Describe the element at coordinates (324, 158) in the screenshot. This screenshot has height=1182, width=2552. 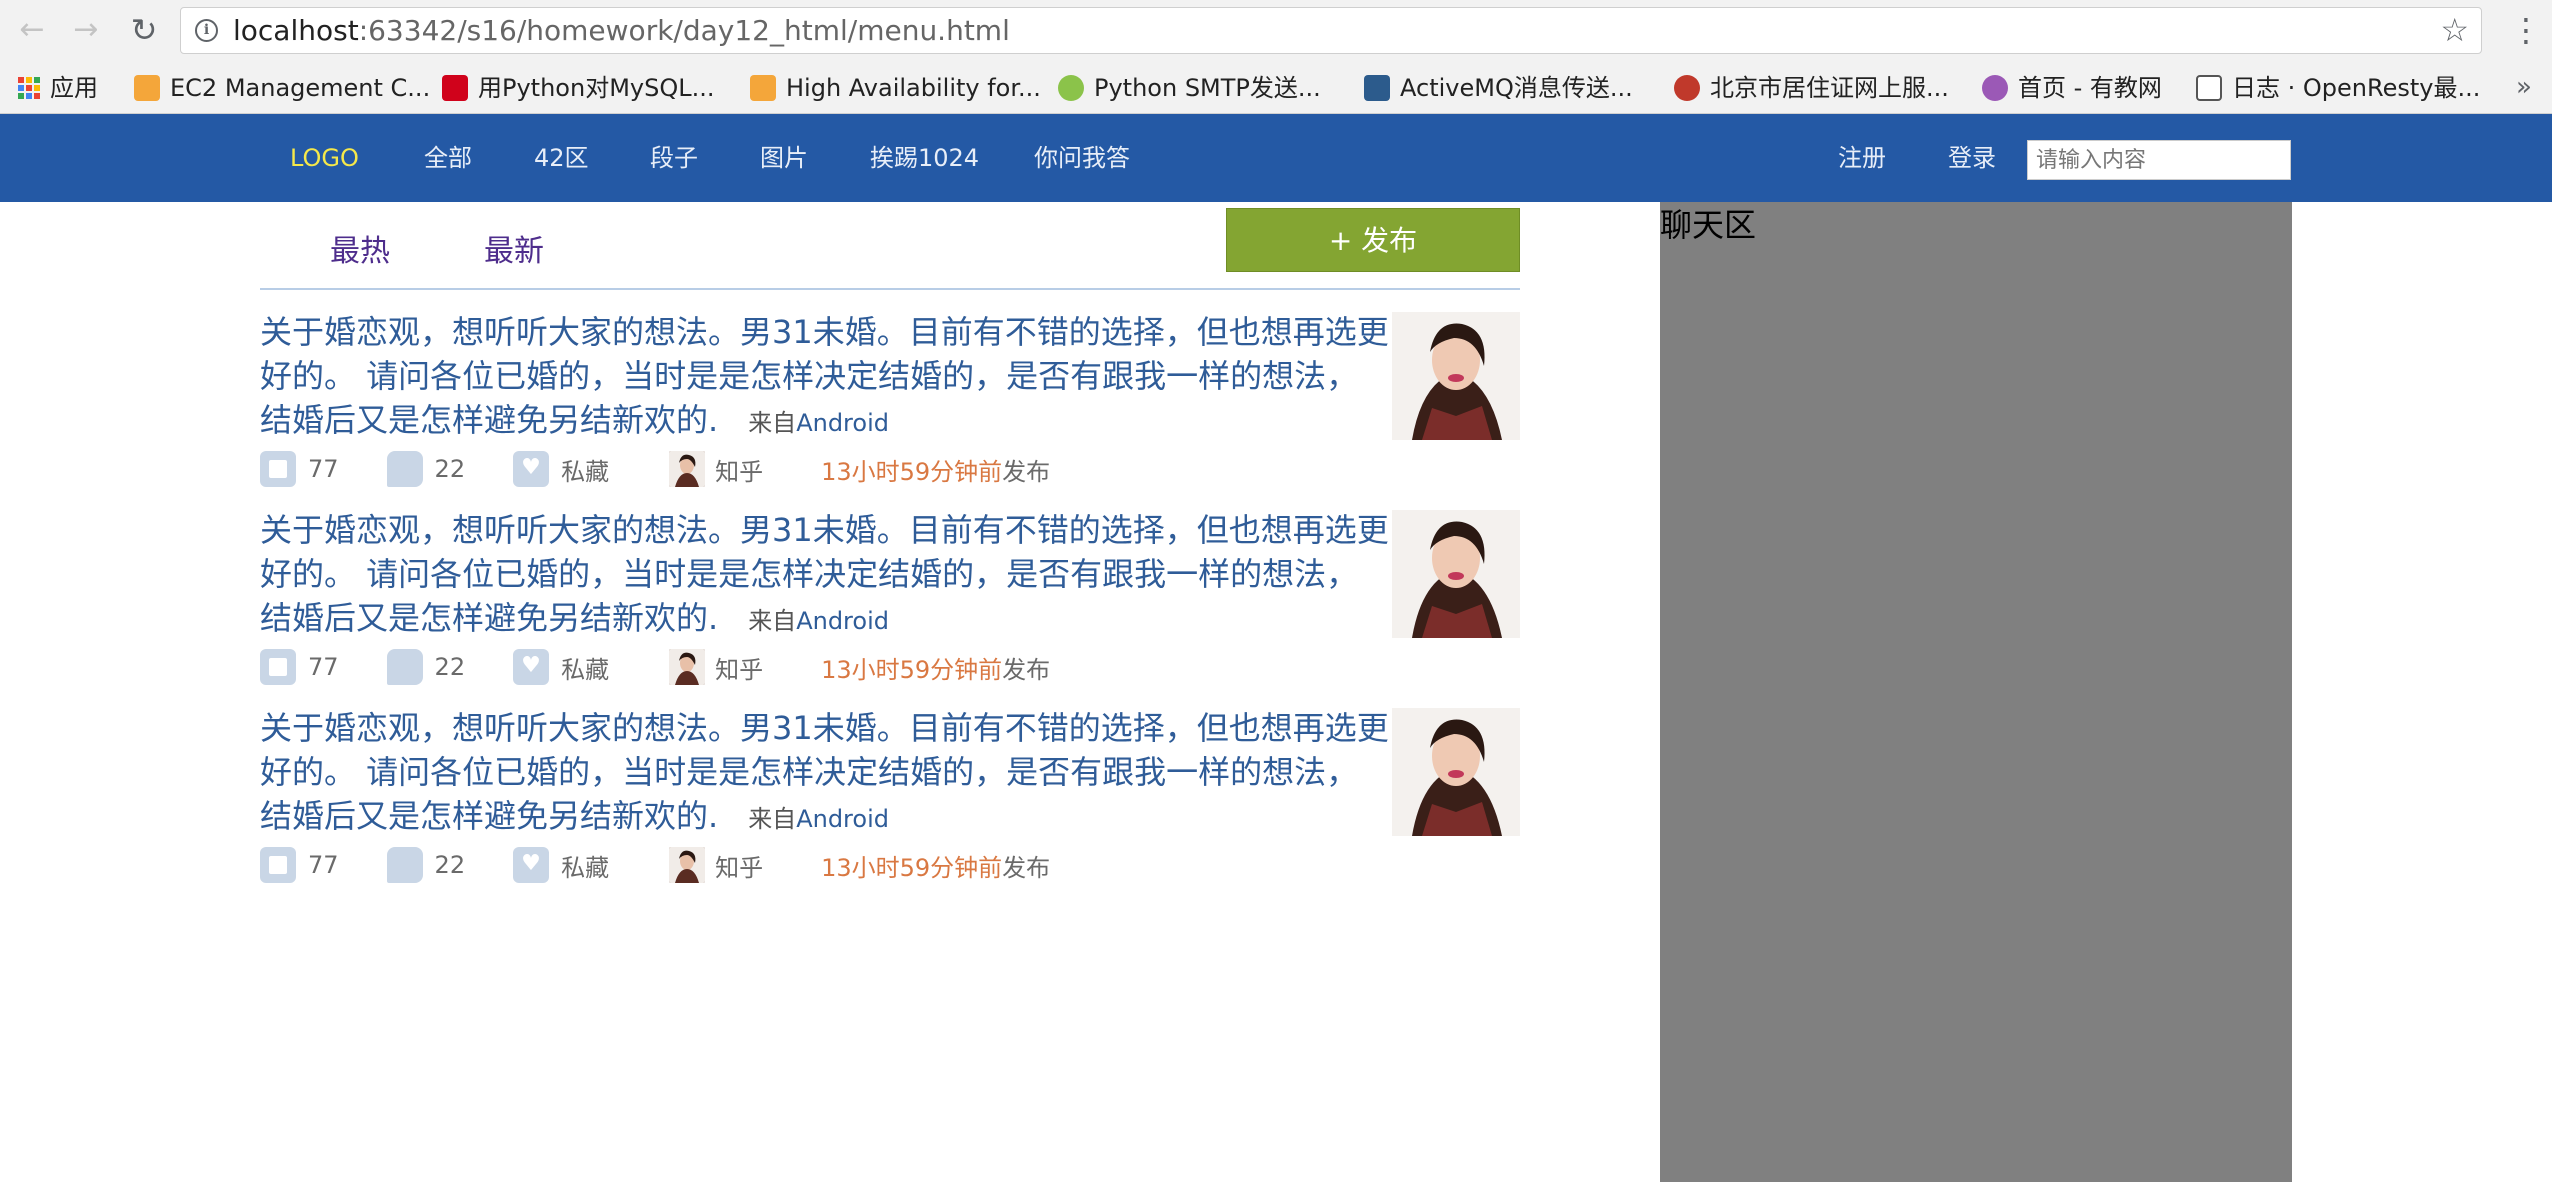
I see `logo-link: LOGO` at that location.